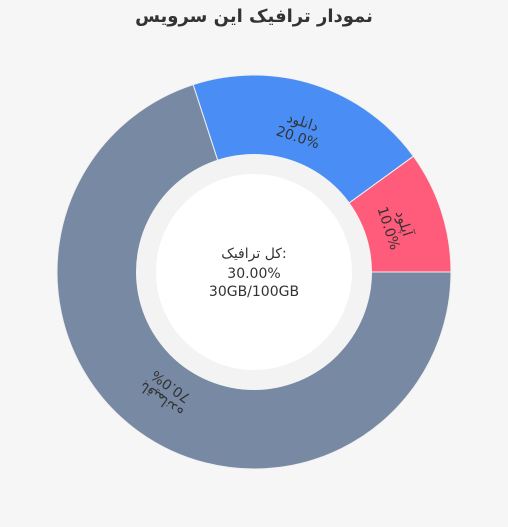  What do you see at coordinates (253, 254) in the screenshot?
I see `center-label: کل ترافیک:` at bounding box center [253, 254].